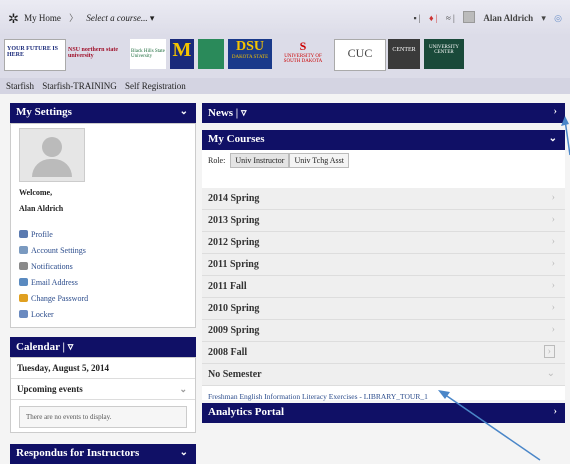 Image resolution: width=570 pixels, height=464 pixels. What do you see at coordinates (103, 347) in the screenshot?
I see `calendar-header: Calendar | ▿` at bounding box center [103, 347].